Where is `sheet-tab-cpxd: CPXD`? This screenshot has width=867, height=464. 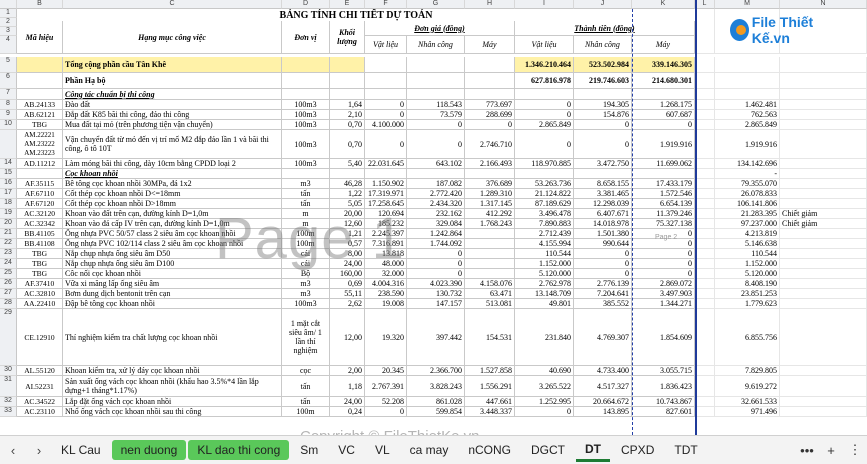
sheet-tab-cpxd: CPXD is located at coordinates (637, 450).